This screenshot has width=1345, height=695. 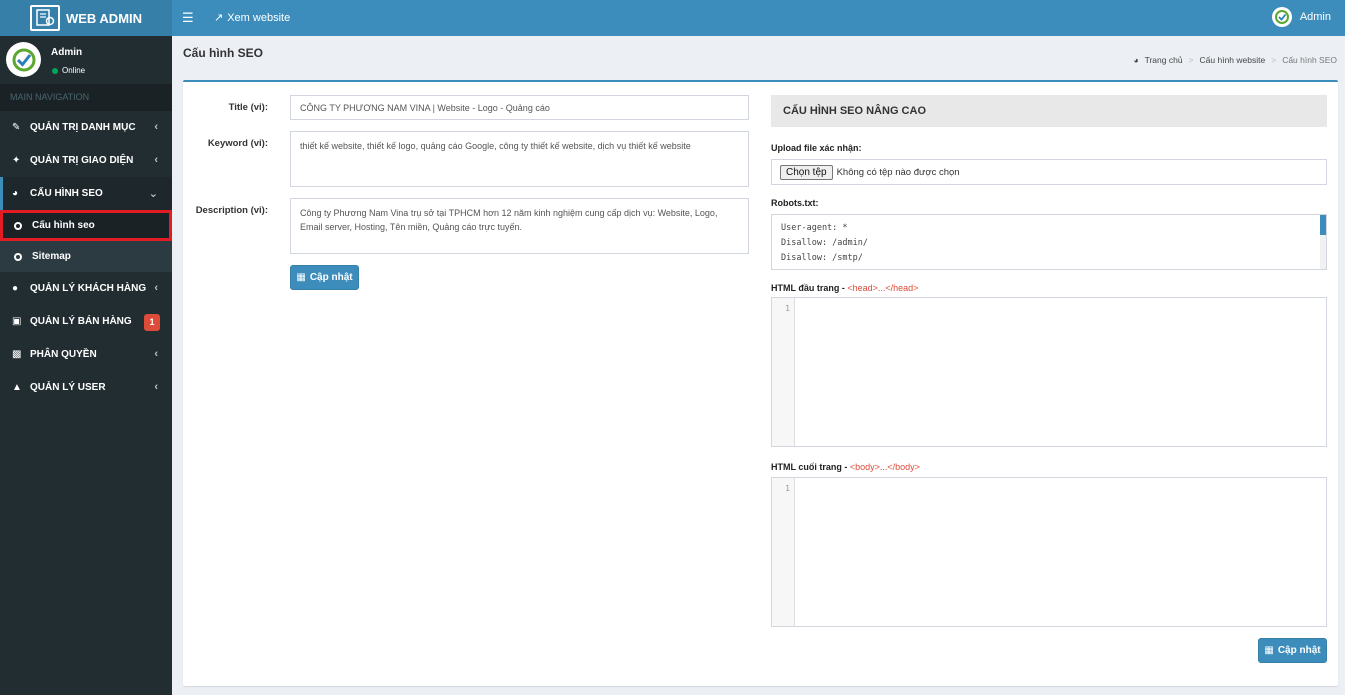 I want to click on admin-logo-icon, so click(x=44, y=18).